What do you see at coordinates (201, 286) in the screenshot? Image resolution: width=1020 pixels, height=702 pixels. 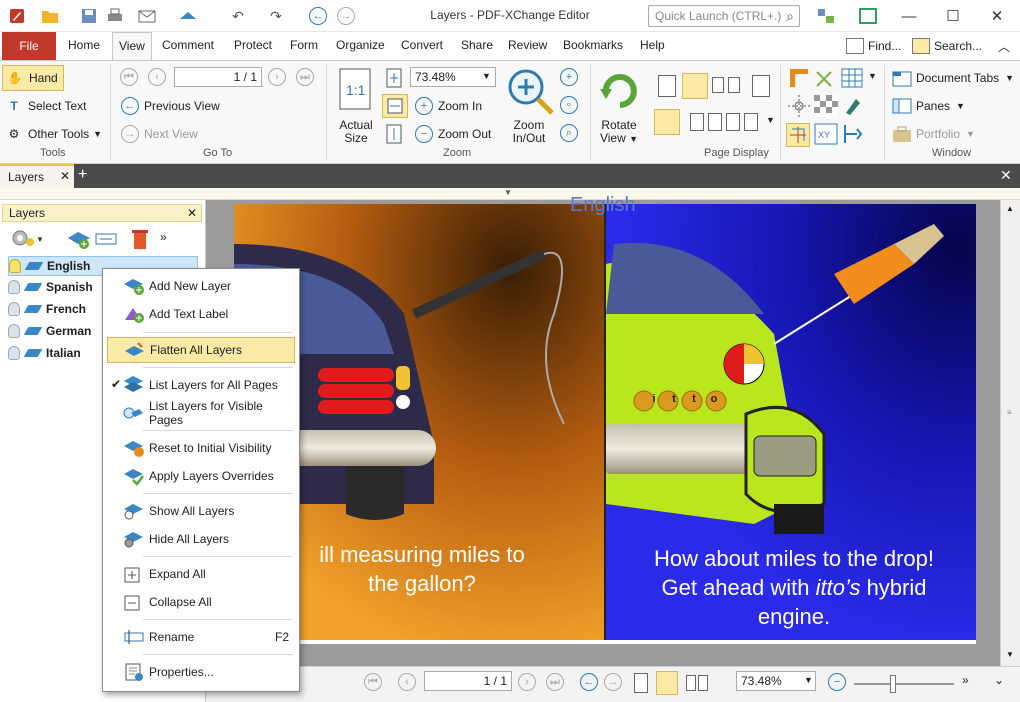 I see `menu-item-add-new-layer: Add New Layer` at bounding box center [201, 286].